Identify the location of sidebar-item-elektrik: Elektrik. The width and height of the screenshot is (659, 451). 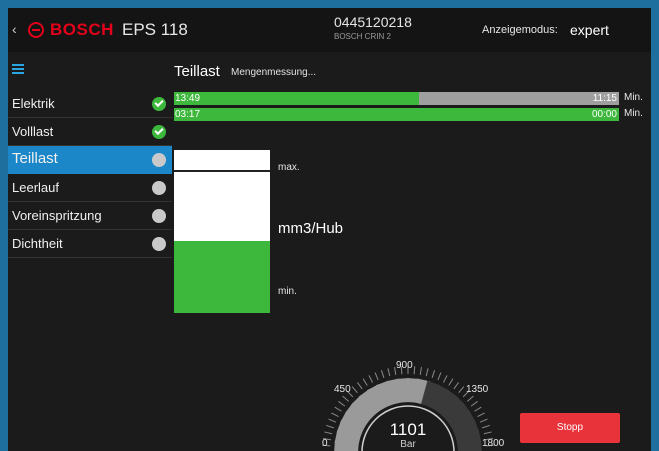
(90, 104).